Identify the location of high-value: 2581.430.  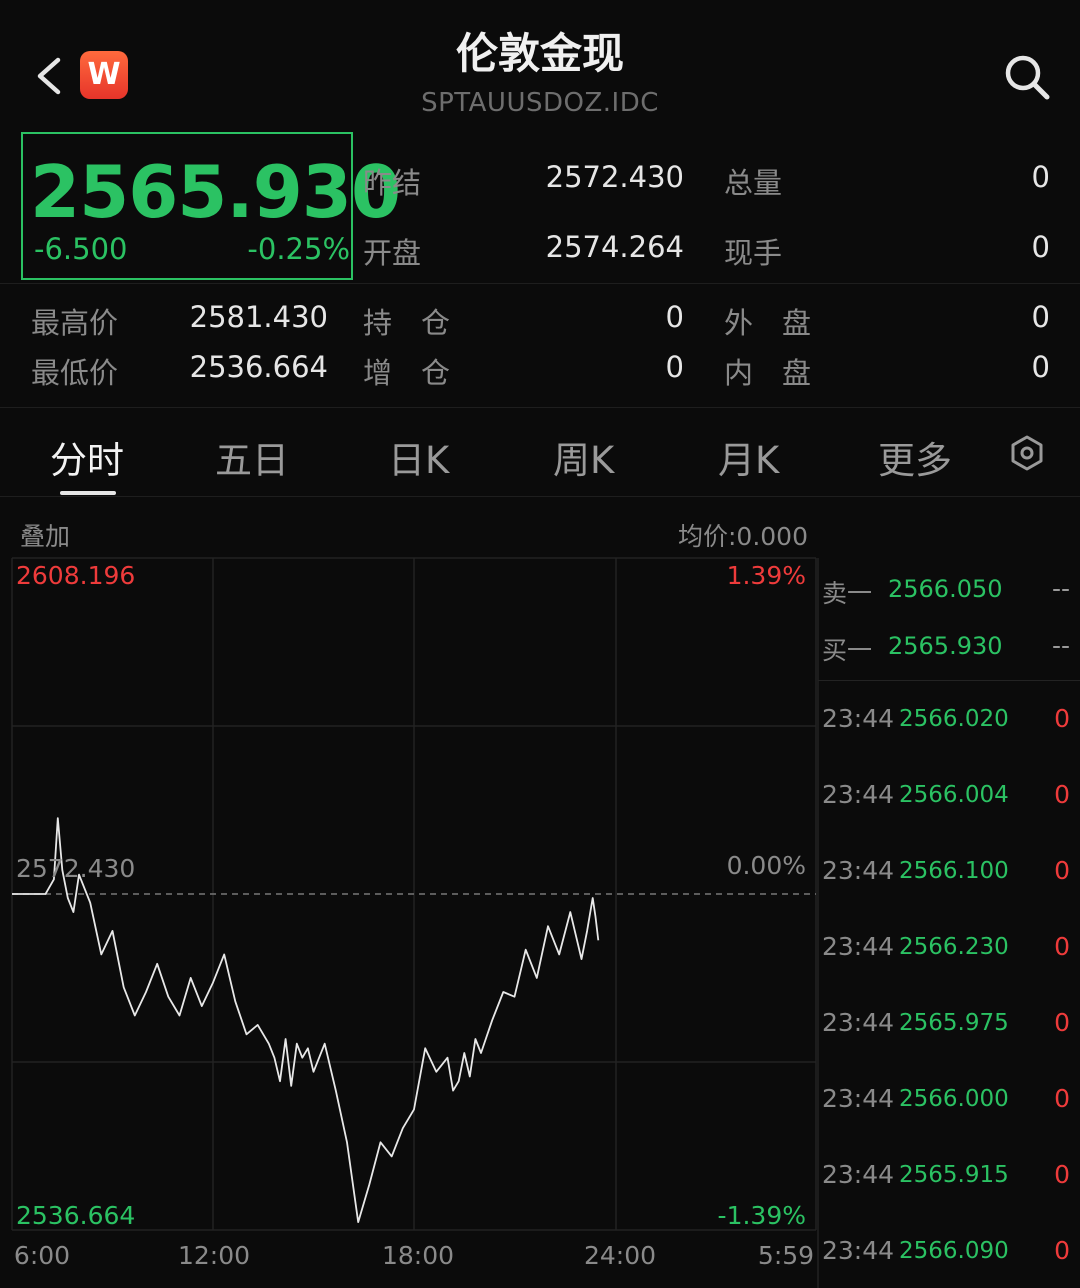
(258, 317).